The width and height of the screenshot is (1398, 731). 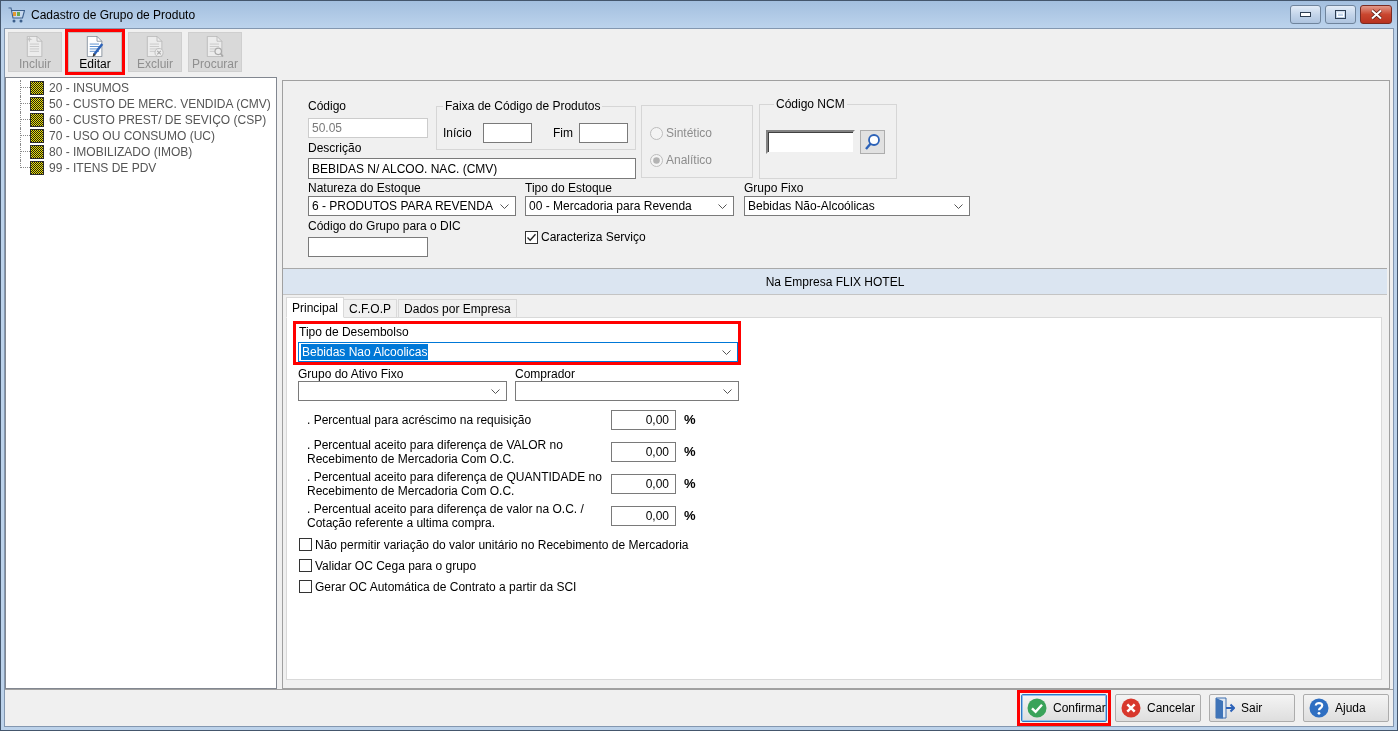 I want to click on toolbar-button: Editar, so click(x=95, y=52).